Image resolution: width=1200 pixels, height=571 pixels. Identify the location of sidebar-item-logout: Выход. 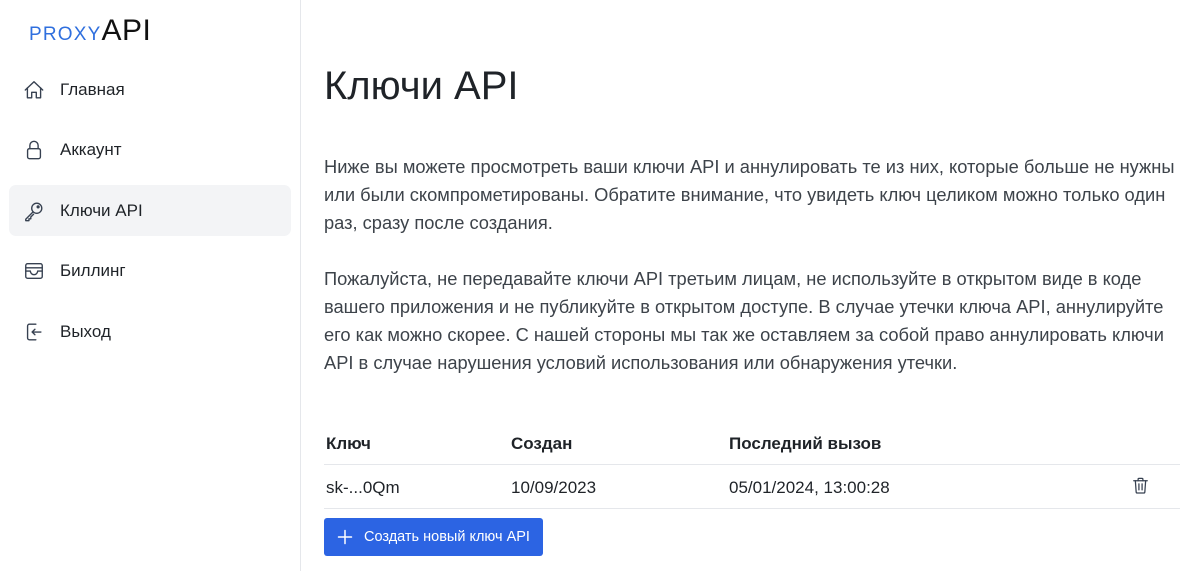
(150, 331).